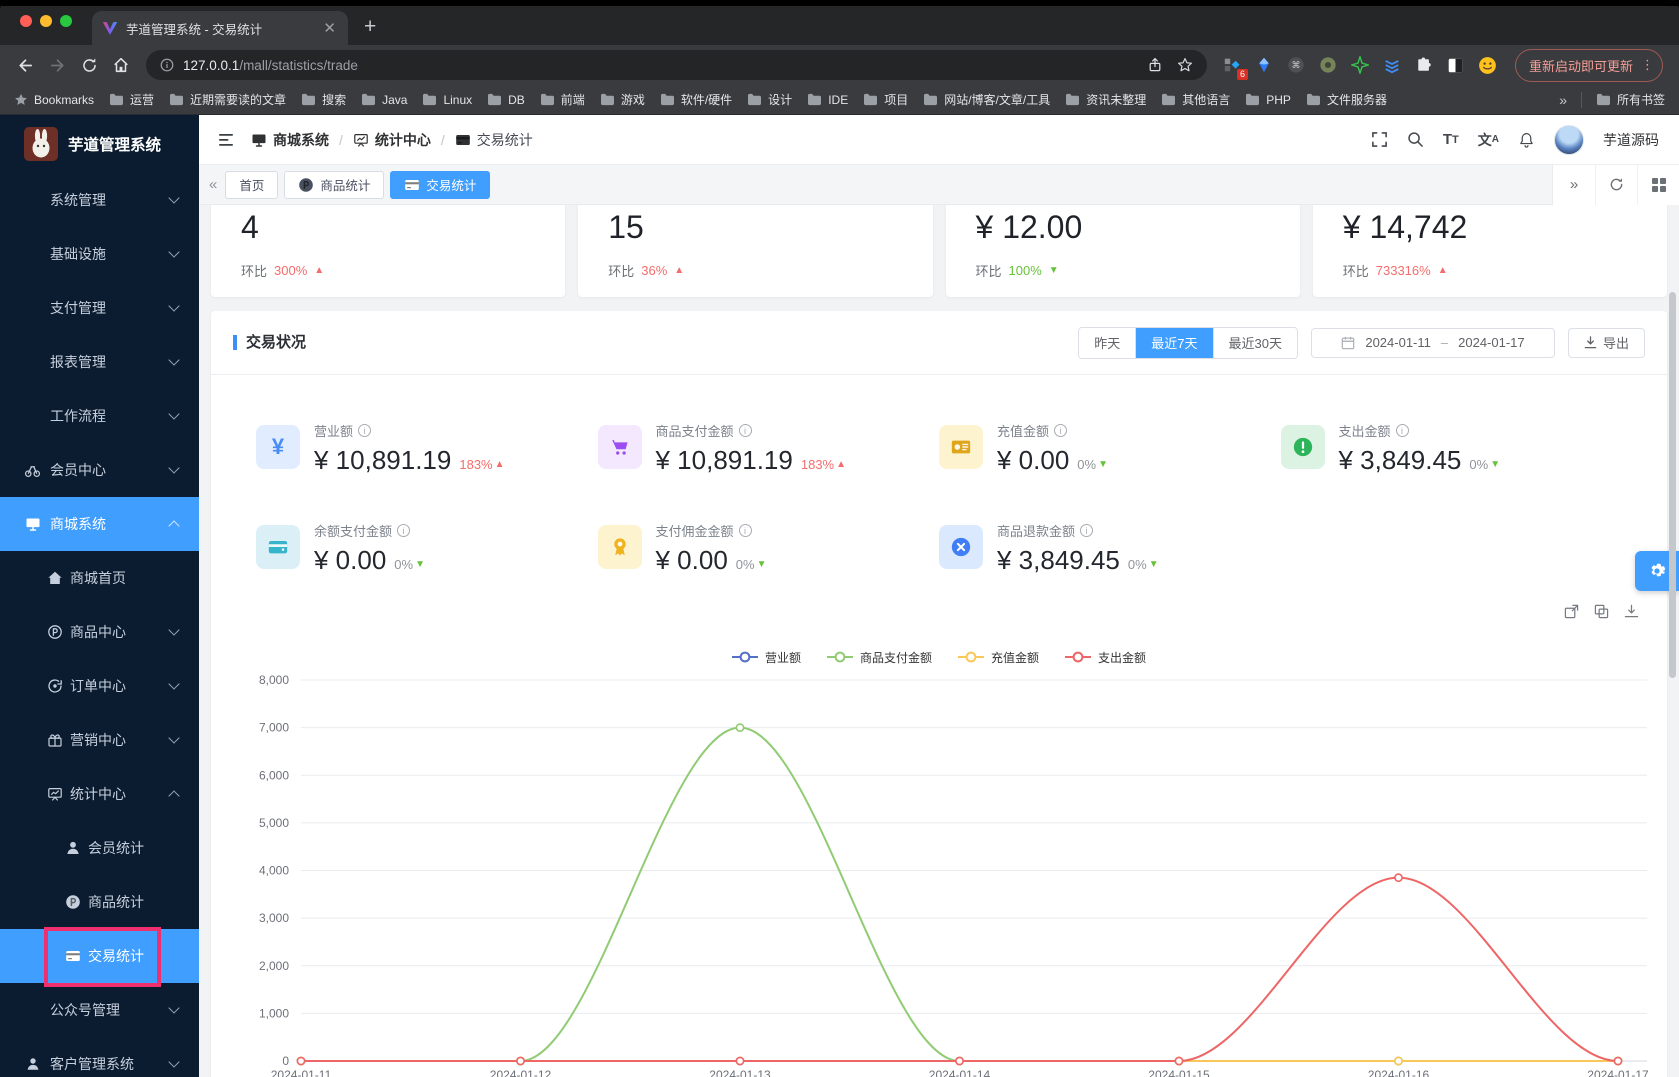 The image size is (1679, 1077). Describe the element at coordinates (46, 21) in the screenshot. I see `minimize-window-button` at that location.